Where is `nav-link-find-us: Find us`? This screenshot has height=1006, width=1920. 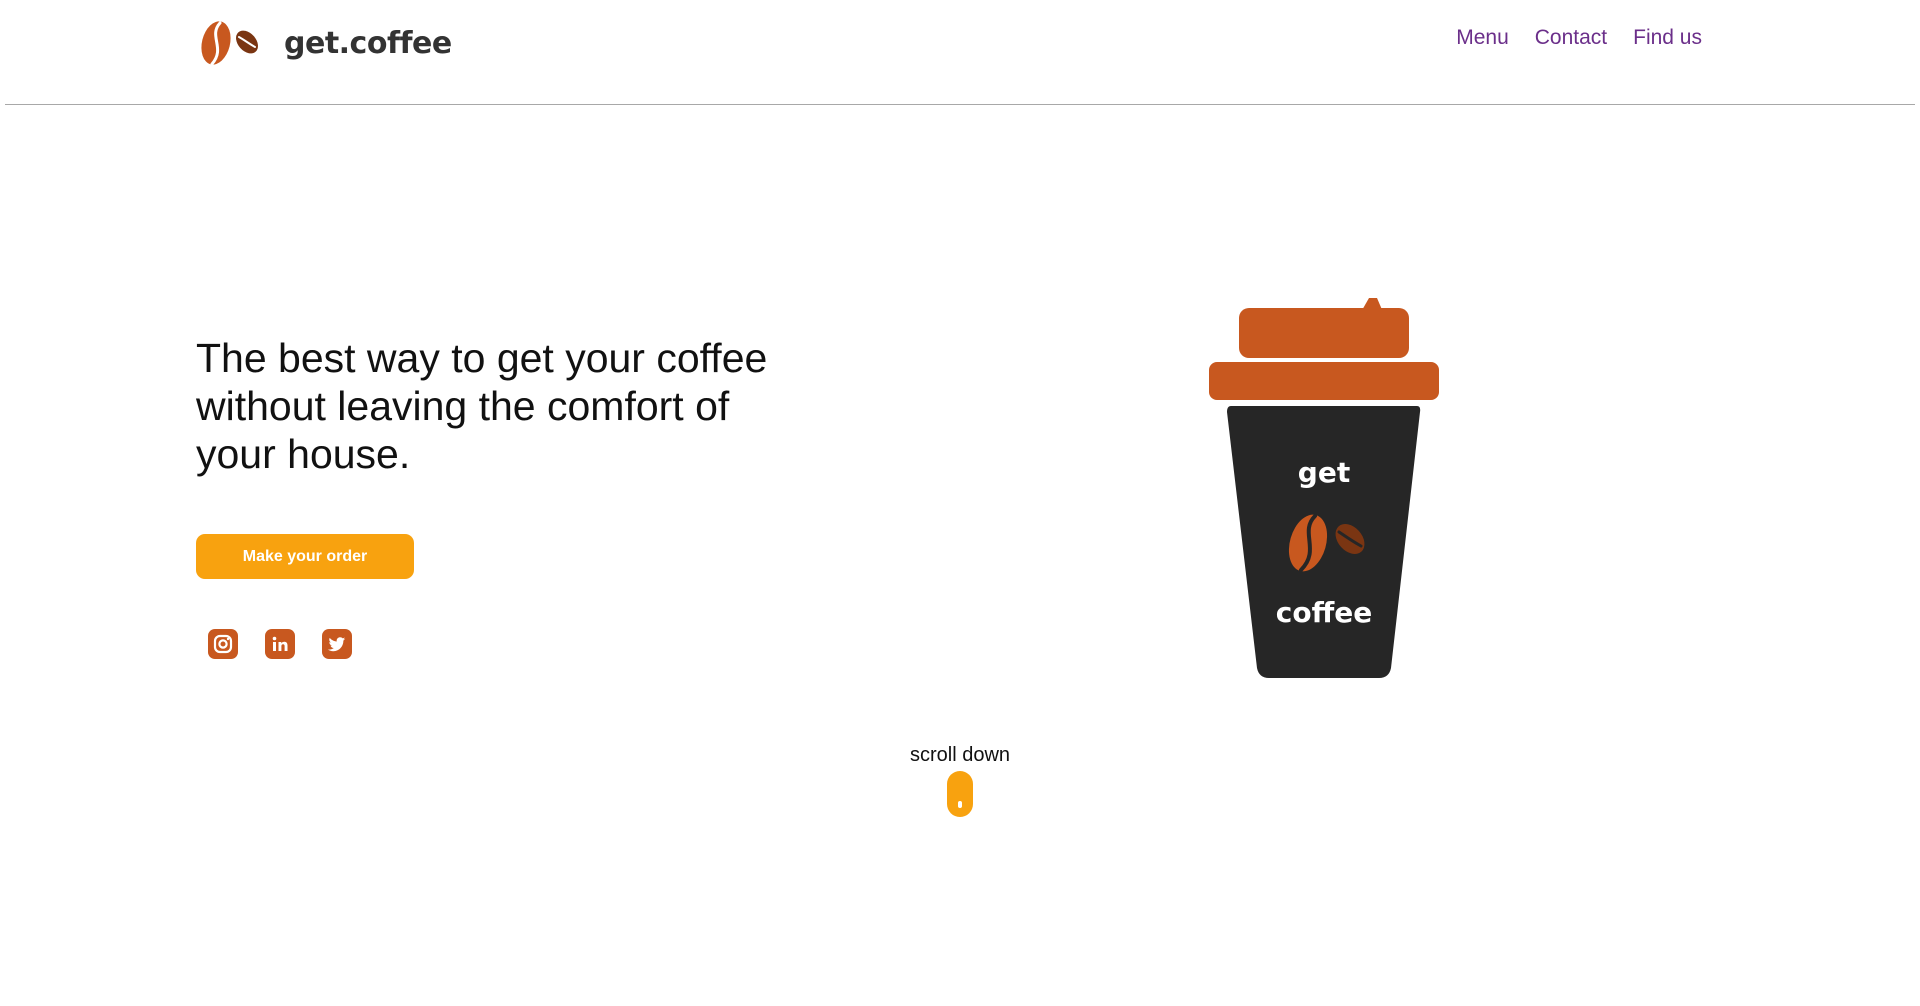 nav-link-find-us: Find us is located at coordinates (1667, 38).